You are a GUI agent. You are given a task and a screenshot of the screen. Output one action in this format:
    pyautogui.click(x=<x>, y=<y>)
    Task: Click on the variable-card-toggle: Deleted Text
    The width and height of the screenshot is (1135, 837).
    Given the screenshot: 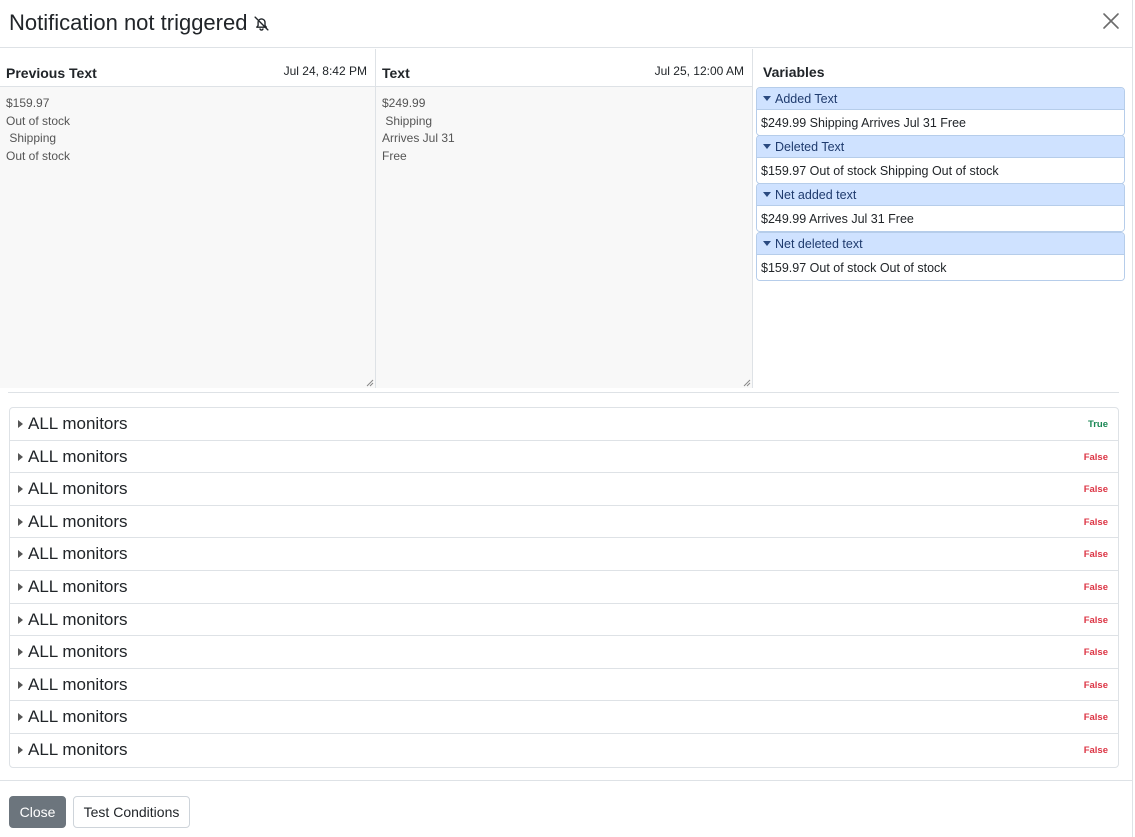 What is the action you would take?
    pyautogui.click(x=940, y=147)
    